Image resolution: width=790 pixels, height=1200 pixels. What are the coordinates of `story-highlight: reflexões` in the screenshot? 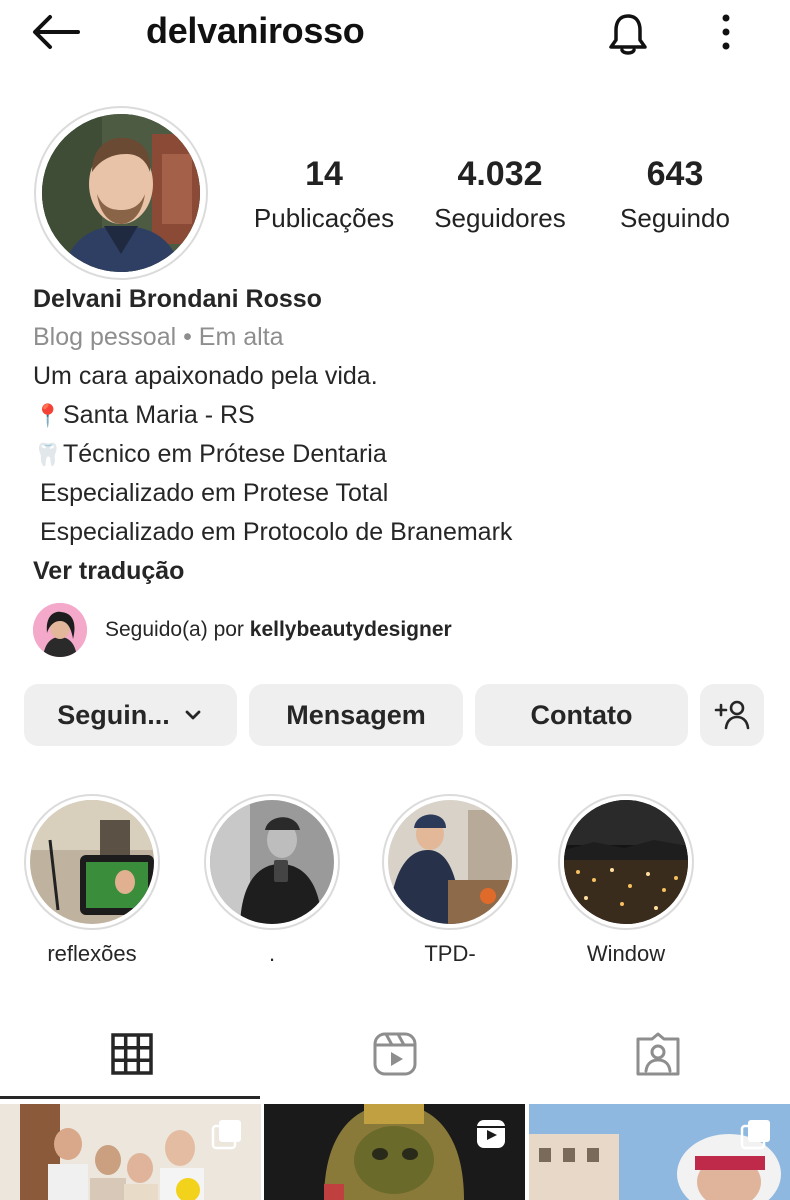 It's located at (92, 881).